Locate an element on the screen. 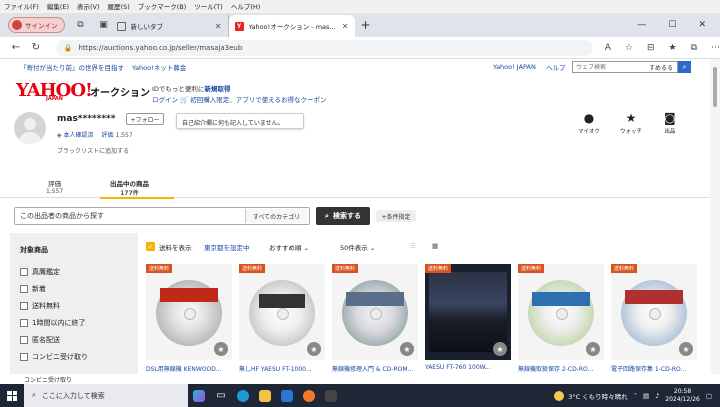  tab-actions-icon: ▣ is located at coordinates (104, 25).